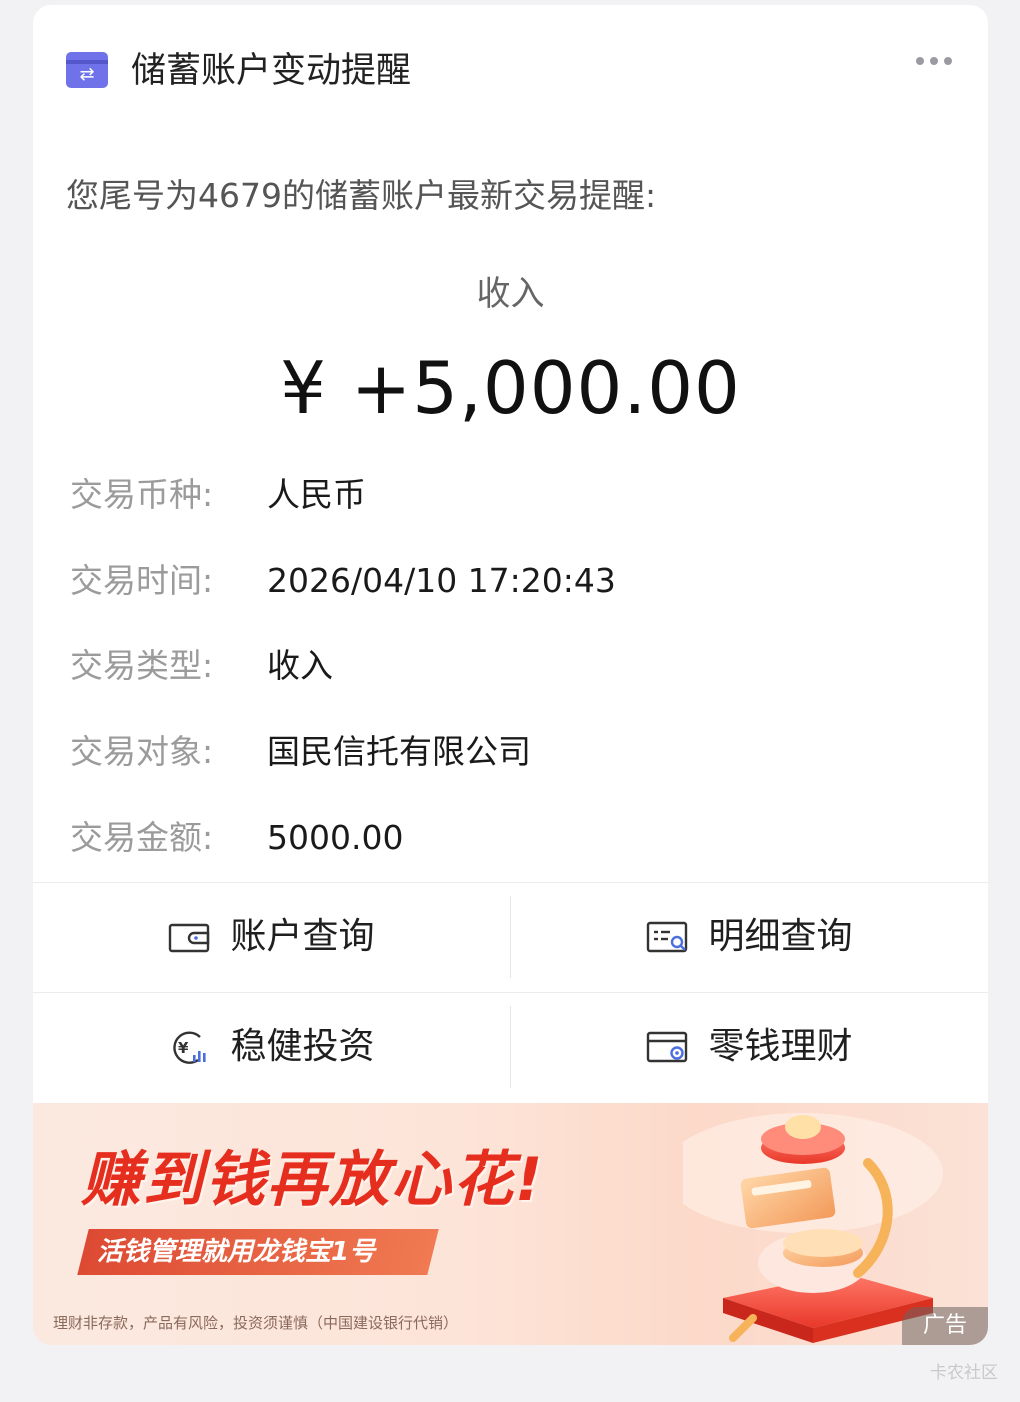  What do you see at coordinates (934, 61) in the screenshot?
I see `more-dots-icon` at bounding box center [934, 61].